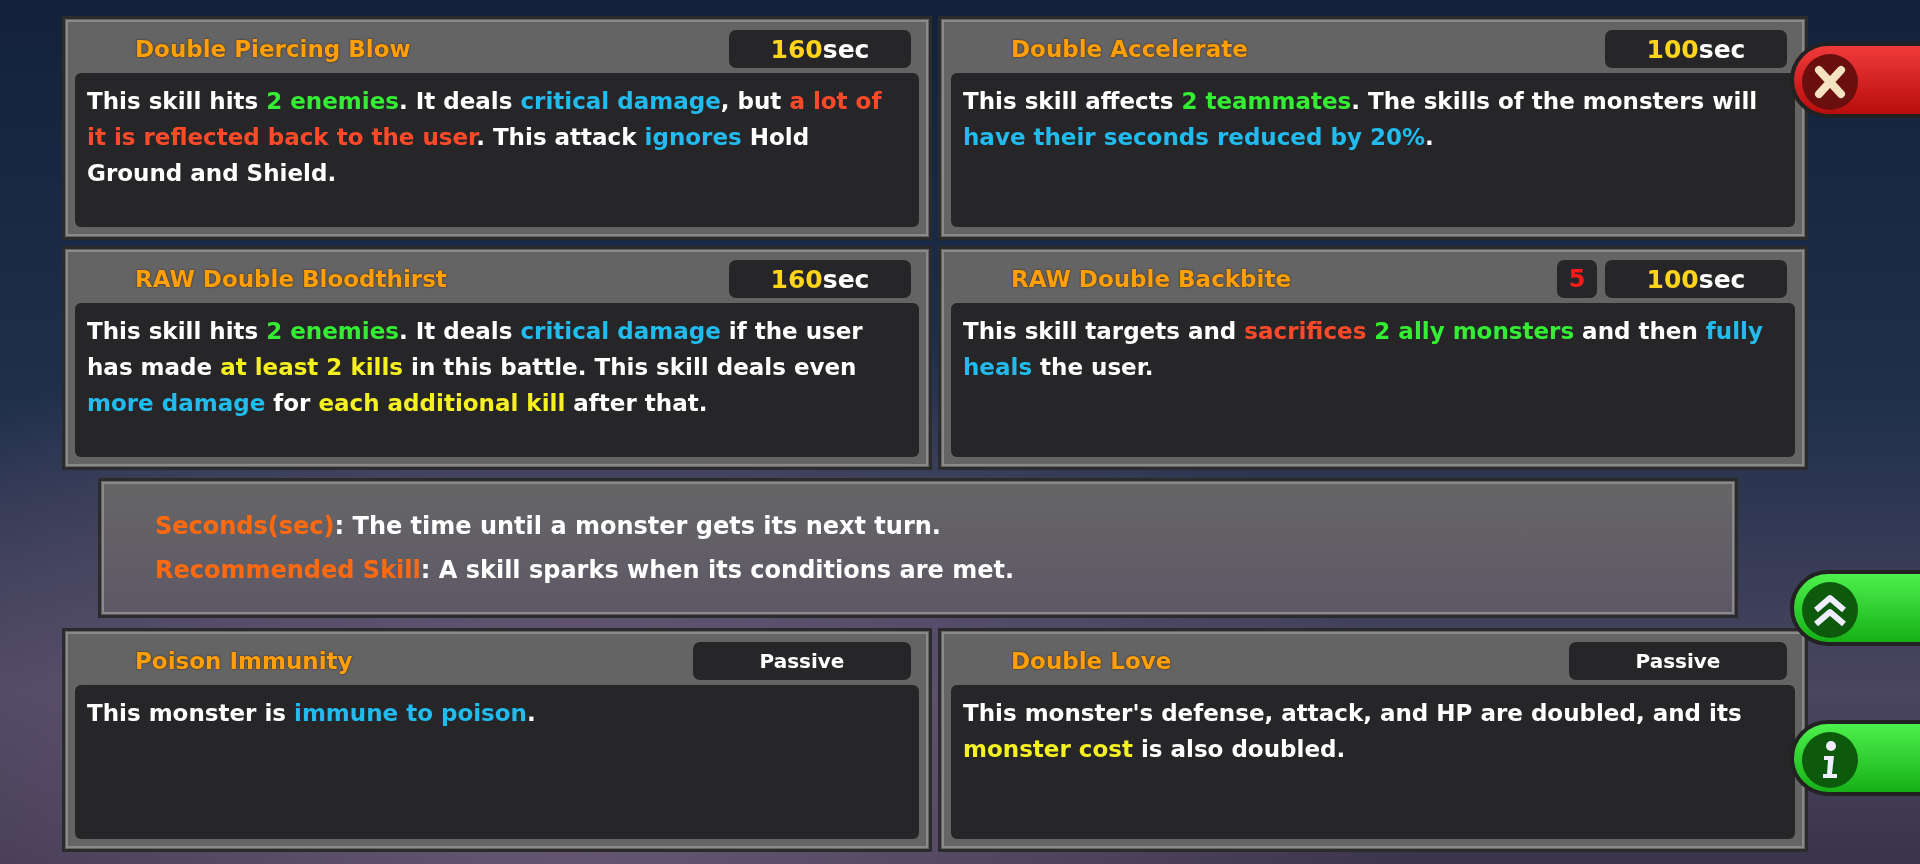 The height and width of the screenshot is (864, 1920). Describe the element at coordinates (1577, 279) in the screenshot. I see `count-badge: 5` at that location.